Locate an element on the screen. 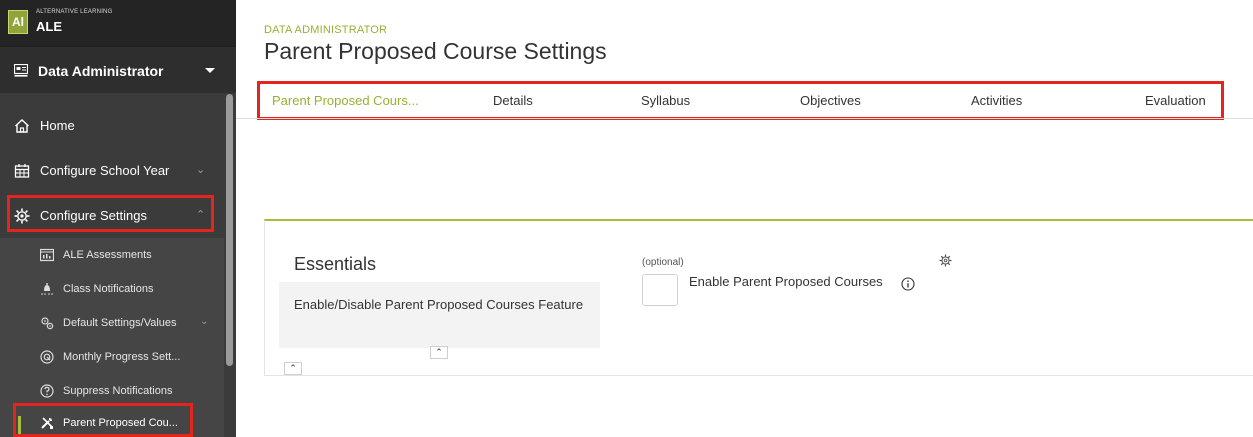  role-selector: Data Administrator is located at coordinates (118, 69).